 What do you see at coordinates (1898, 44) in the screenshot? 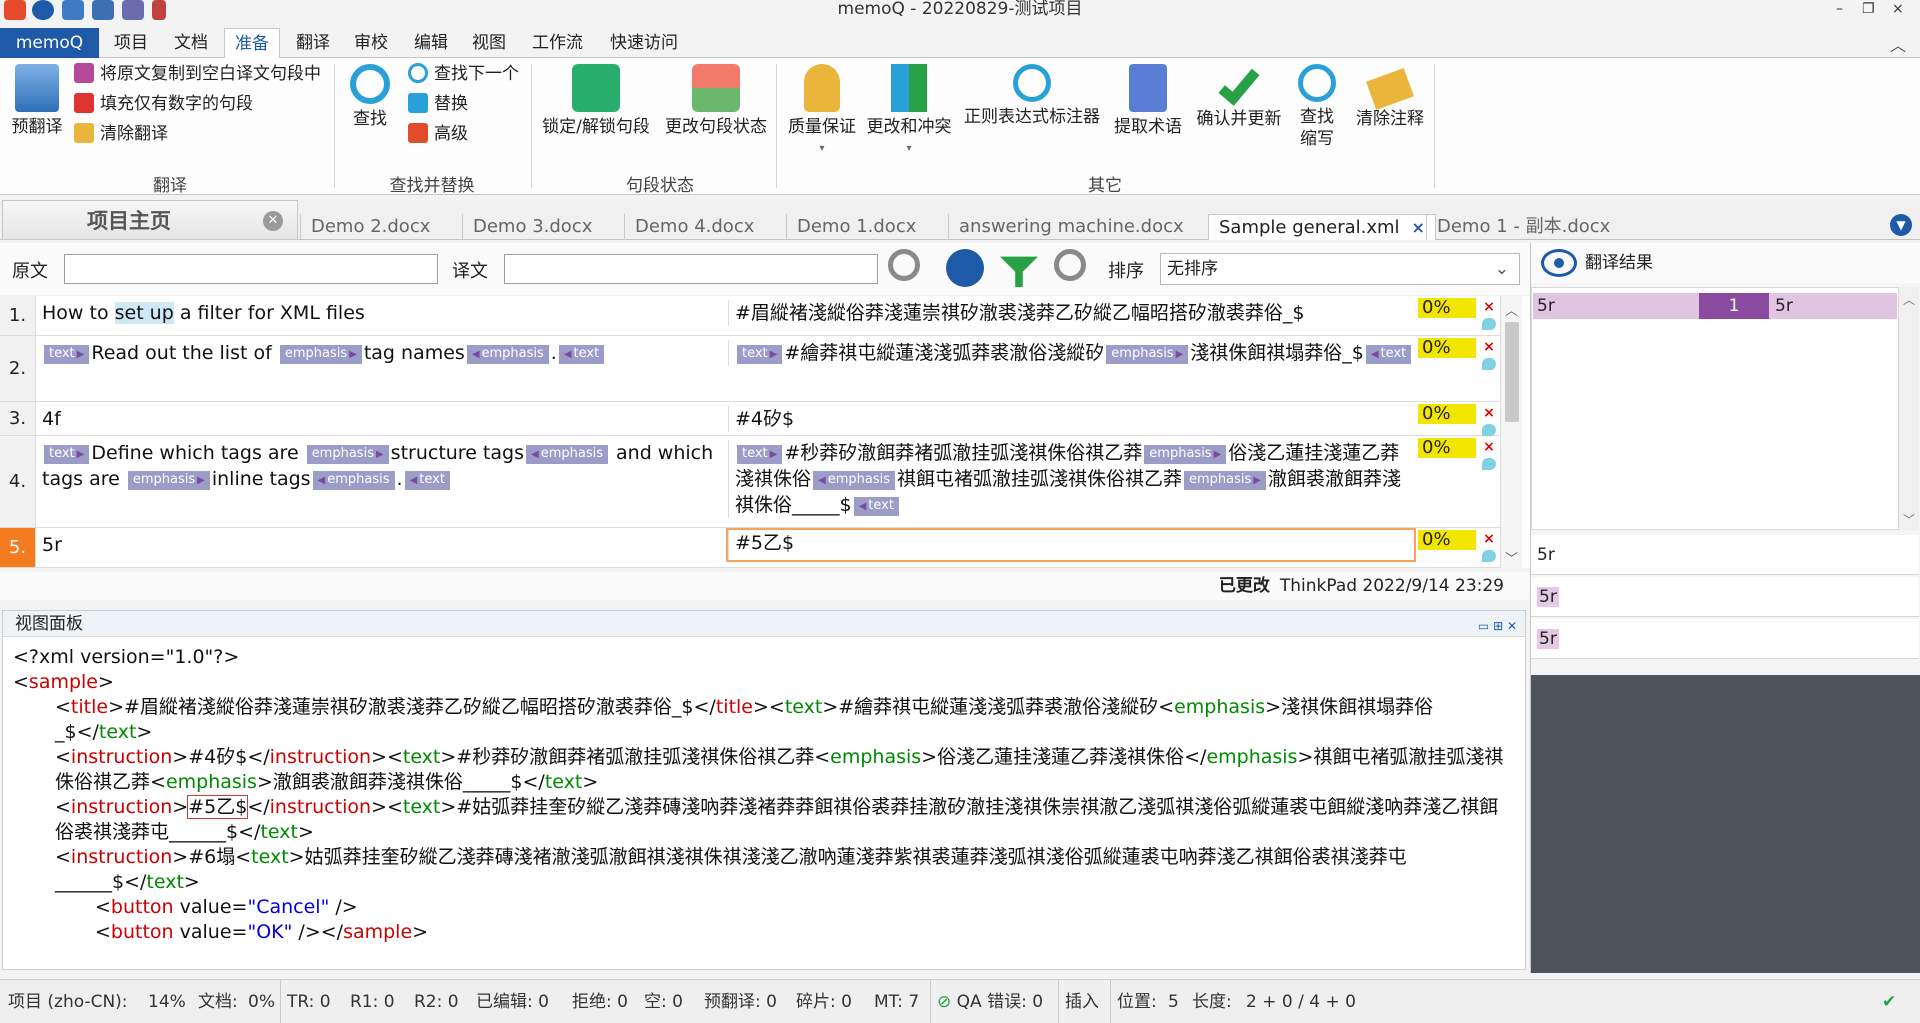
I see `collapse-ribbon-icon: ︿` at bounding box center [1898, 44].